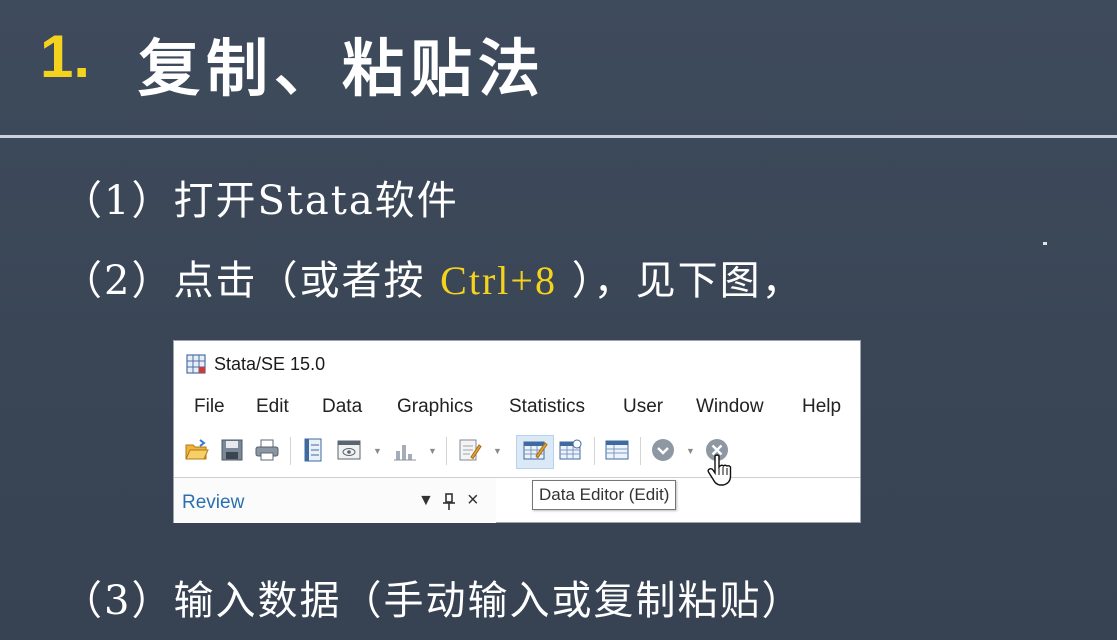 The height and width of the screenshot is (640, 1117). Describe the element at coordinates (196, 364) in the screenshot. I see `stata-app-icon` at that location.